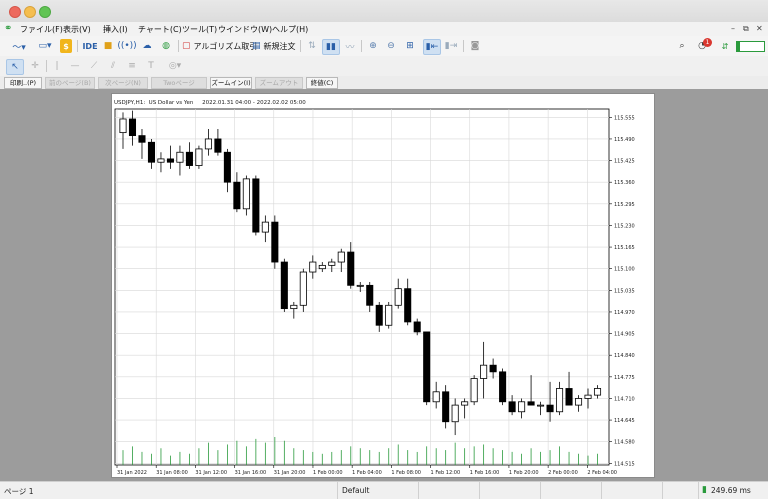 The image size is (768, 499). I want to click on candlestick-chart-icon: ▮▮, so click(331, 47).